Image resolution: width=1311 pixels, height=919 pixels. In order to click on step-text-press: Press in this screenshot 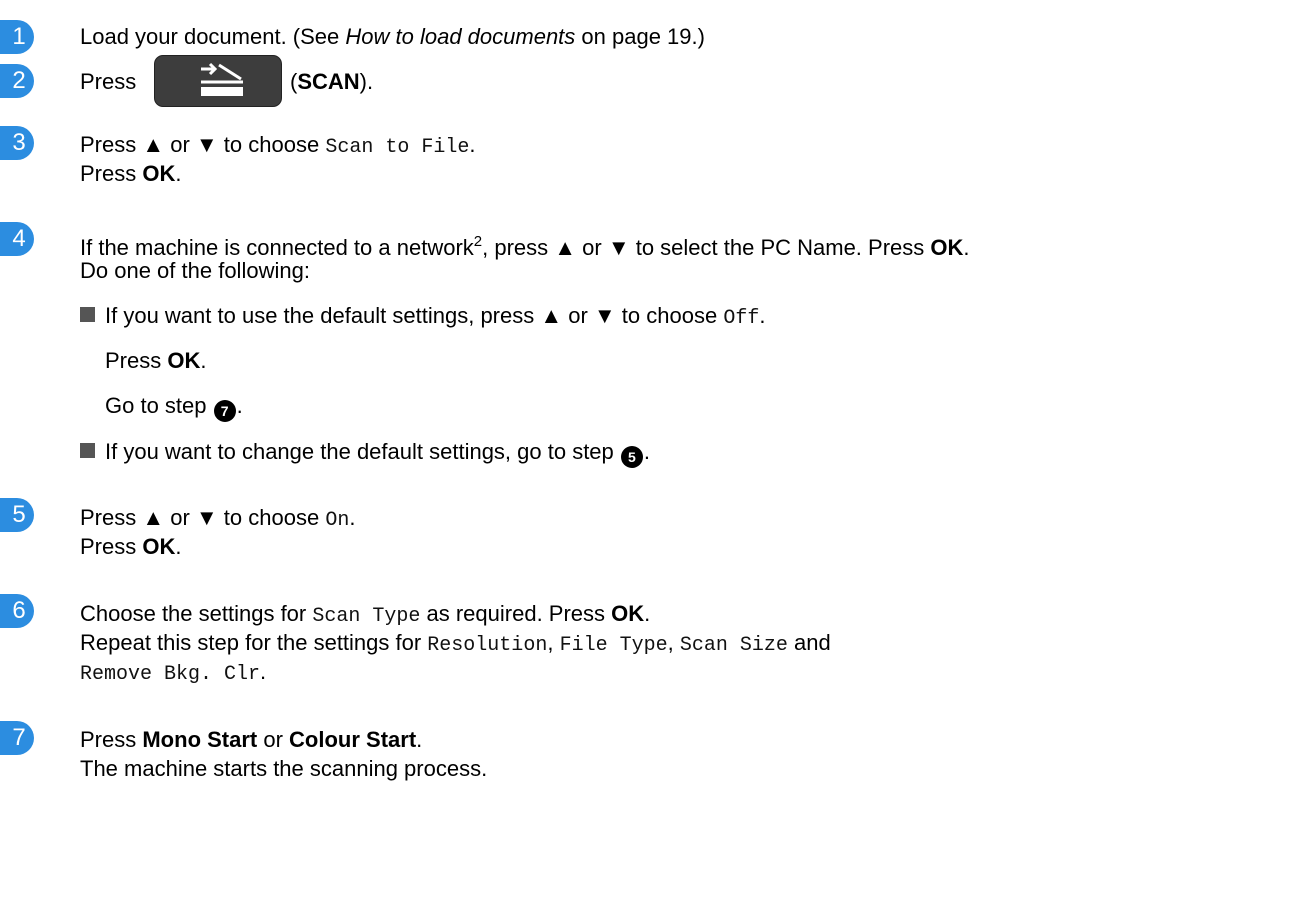, I will do `click(108, 81)`.